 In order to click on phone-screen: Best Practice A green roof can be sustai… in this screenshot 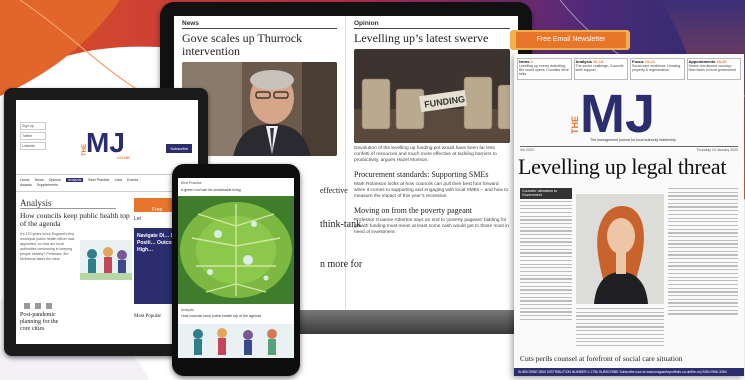, I will do `click(236, 268)`.